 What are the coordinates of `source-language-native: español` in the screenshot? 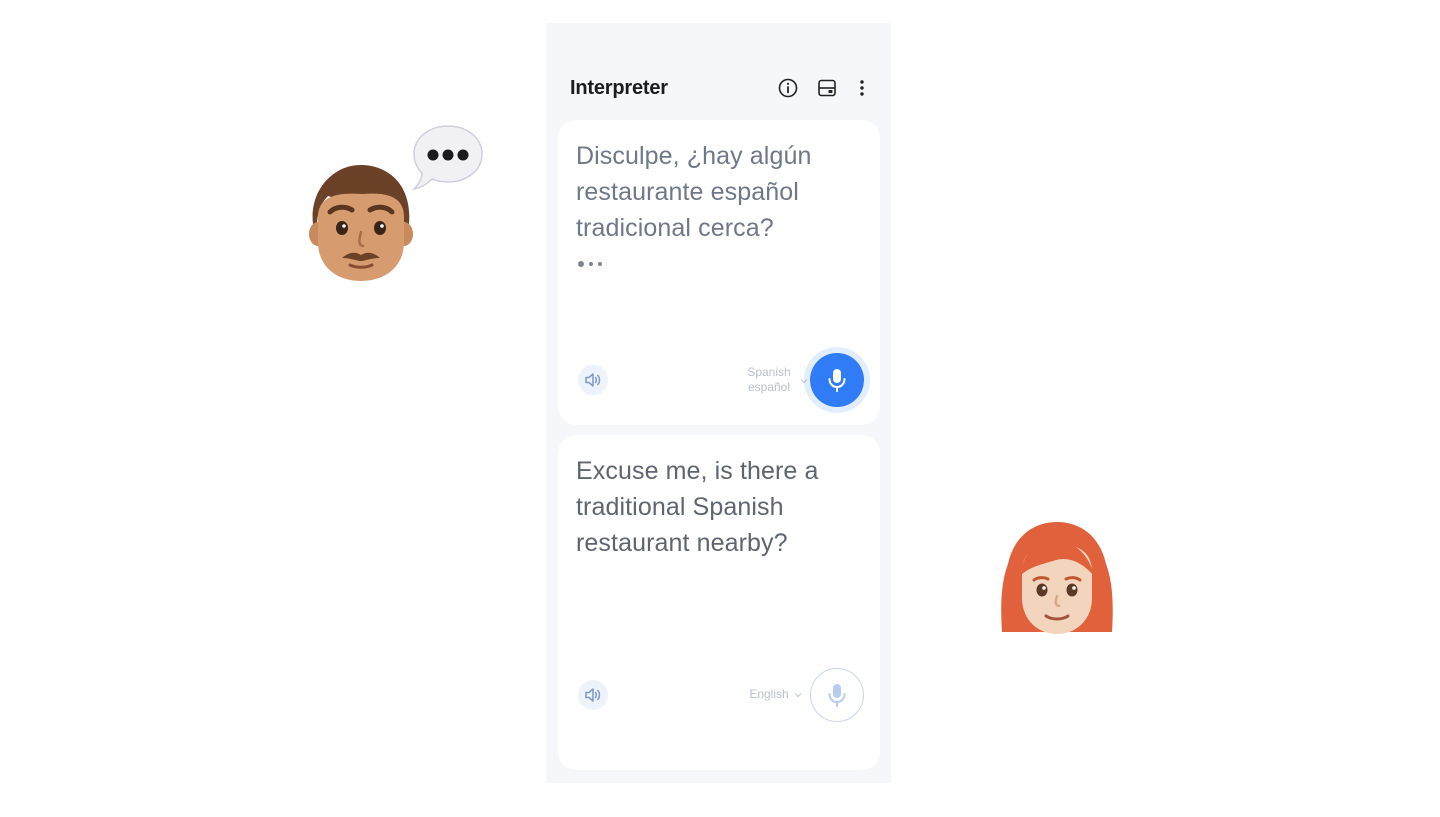 It's located at (769, 387).